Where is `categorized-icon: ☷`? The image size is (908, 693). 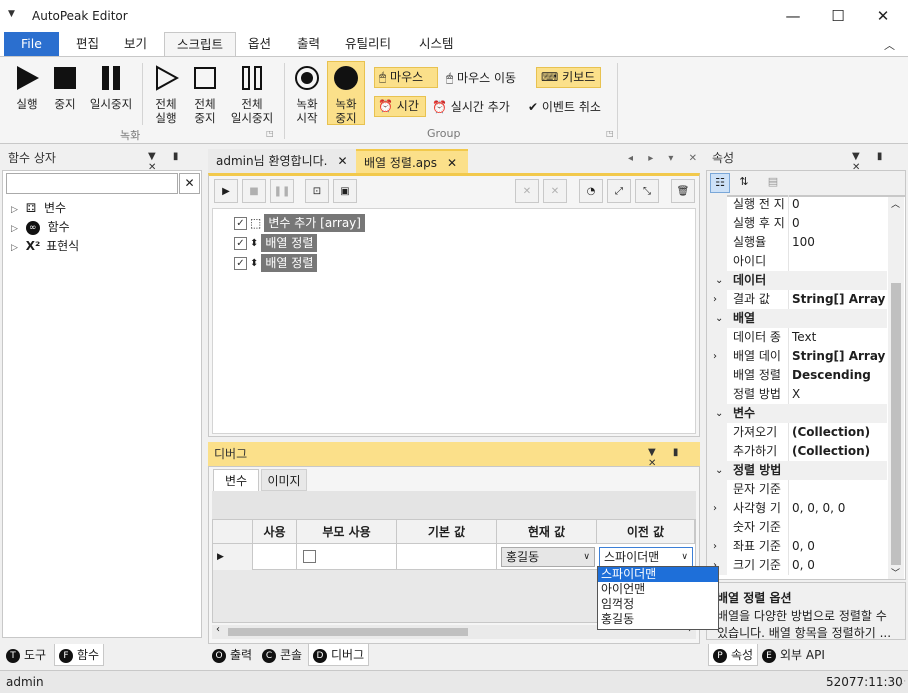 categorized-icon: ☷ is located at coordinates (720, 183).